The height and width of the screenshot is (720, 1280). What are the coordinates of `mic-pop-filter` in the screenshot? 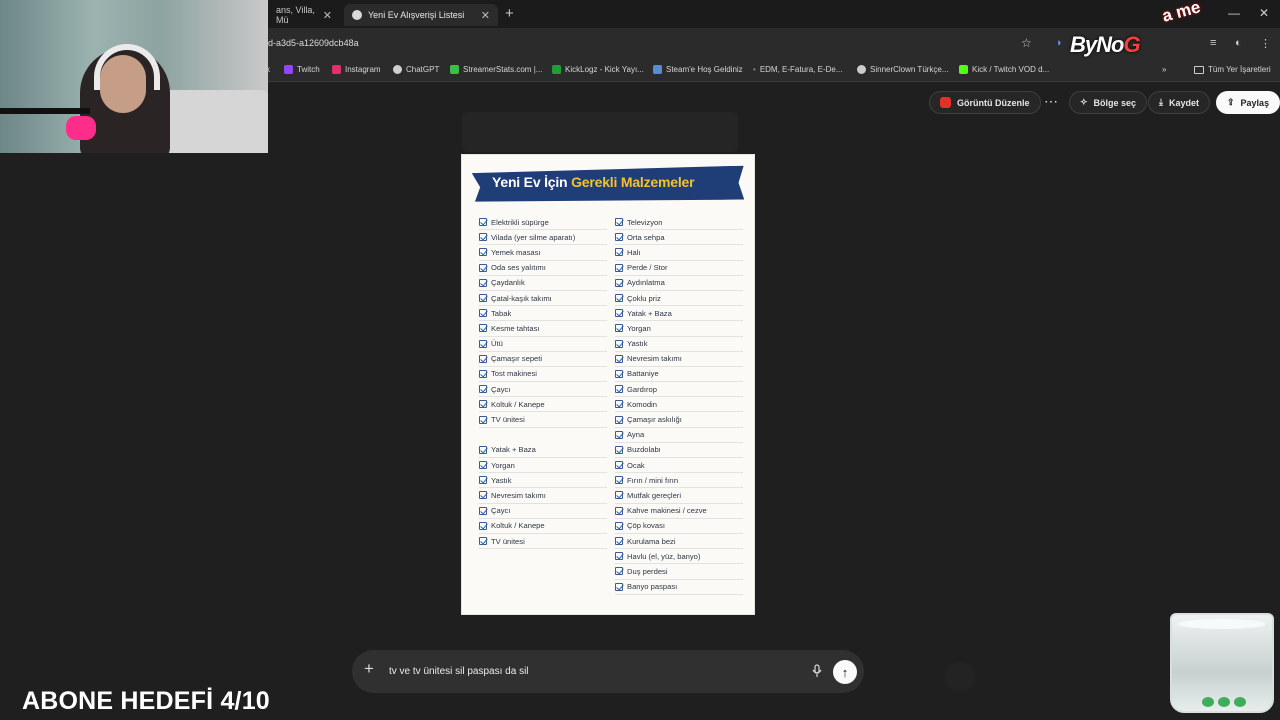 It's located at (81, 128).